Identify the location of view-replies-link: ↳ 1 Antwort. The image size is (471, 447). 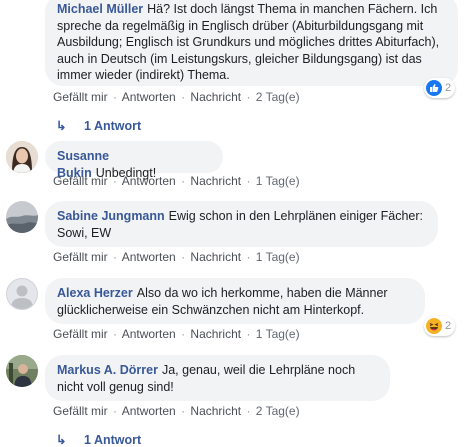
(98, 125).